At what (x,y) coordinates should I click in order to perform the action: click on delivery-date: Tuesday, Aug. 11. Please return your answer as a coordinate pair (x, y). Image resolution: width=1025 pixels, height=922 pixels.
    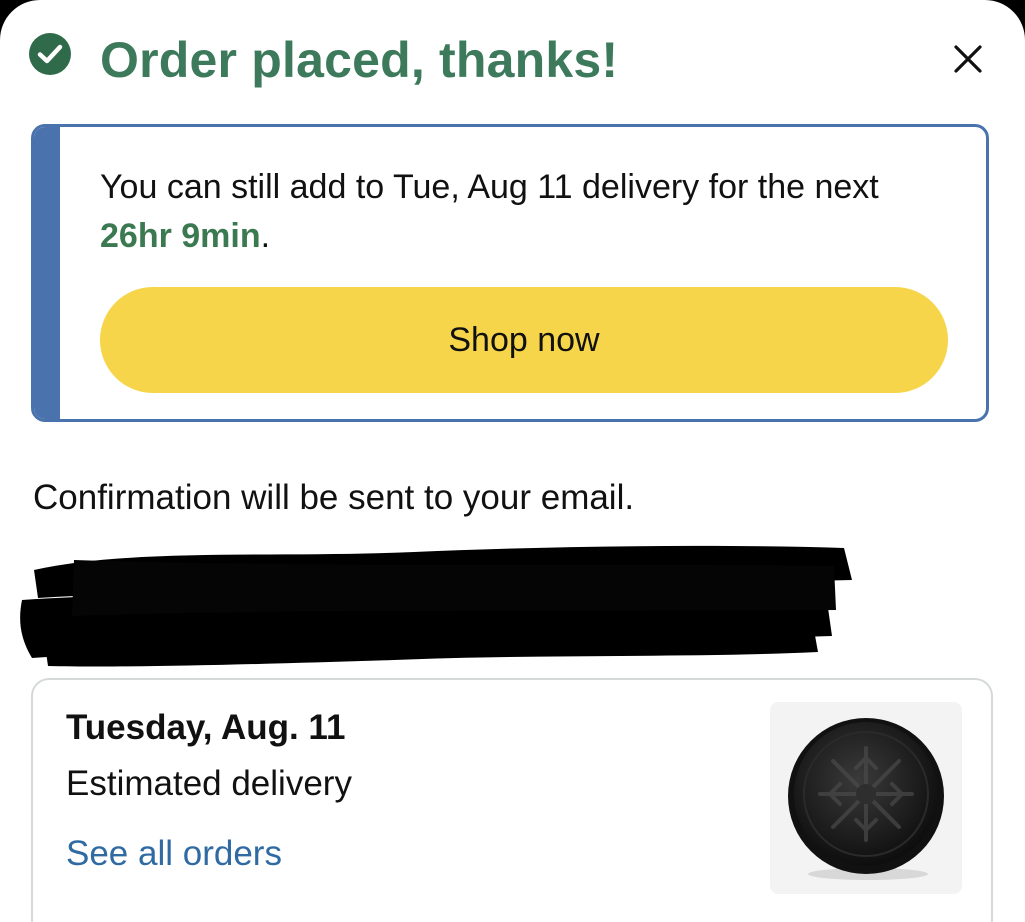
    Looking at the image, I should click on (206, 727).